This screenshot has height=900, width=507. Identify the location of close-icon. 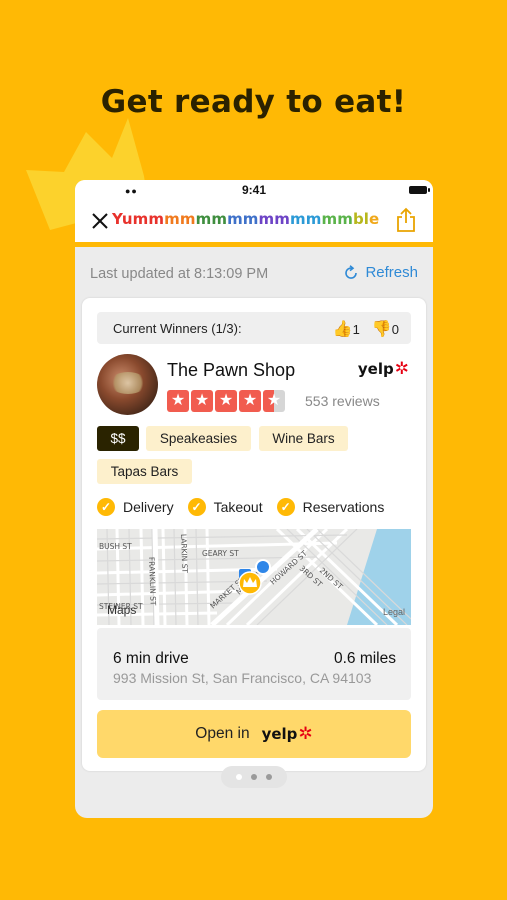
(100, 221).